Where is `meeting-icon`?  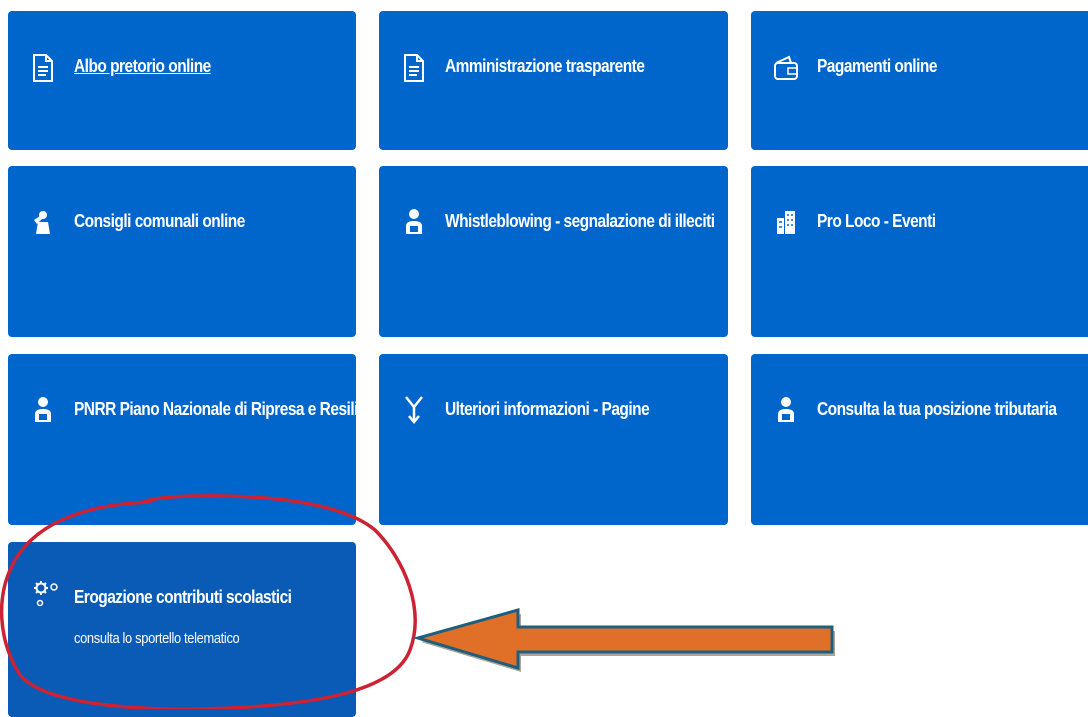
meeting-icon is located at coordinates (43, 221).